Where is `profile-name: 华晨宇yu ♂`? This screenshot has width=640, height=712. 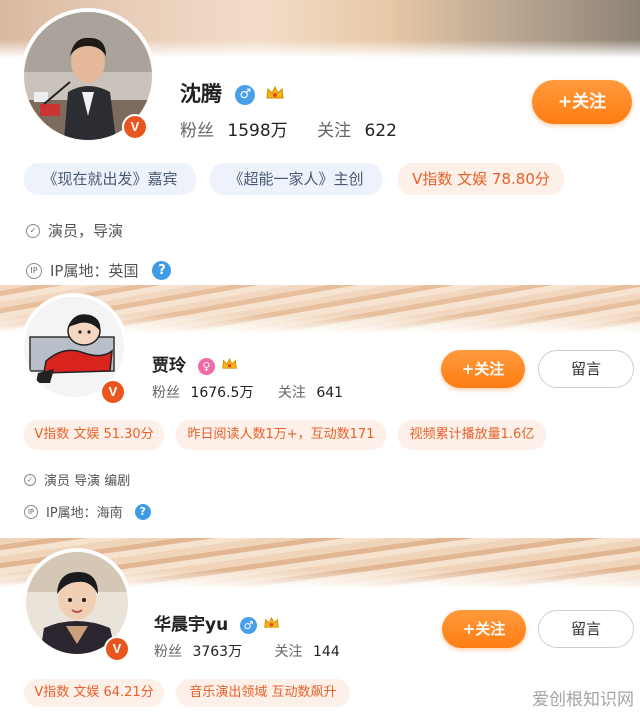
profile-name: 华晨宇yu ♂ is located at coordinates (217, 623).